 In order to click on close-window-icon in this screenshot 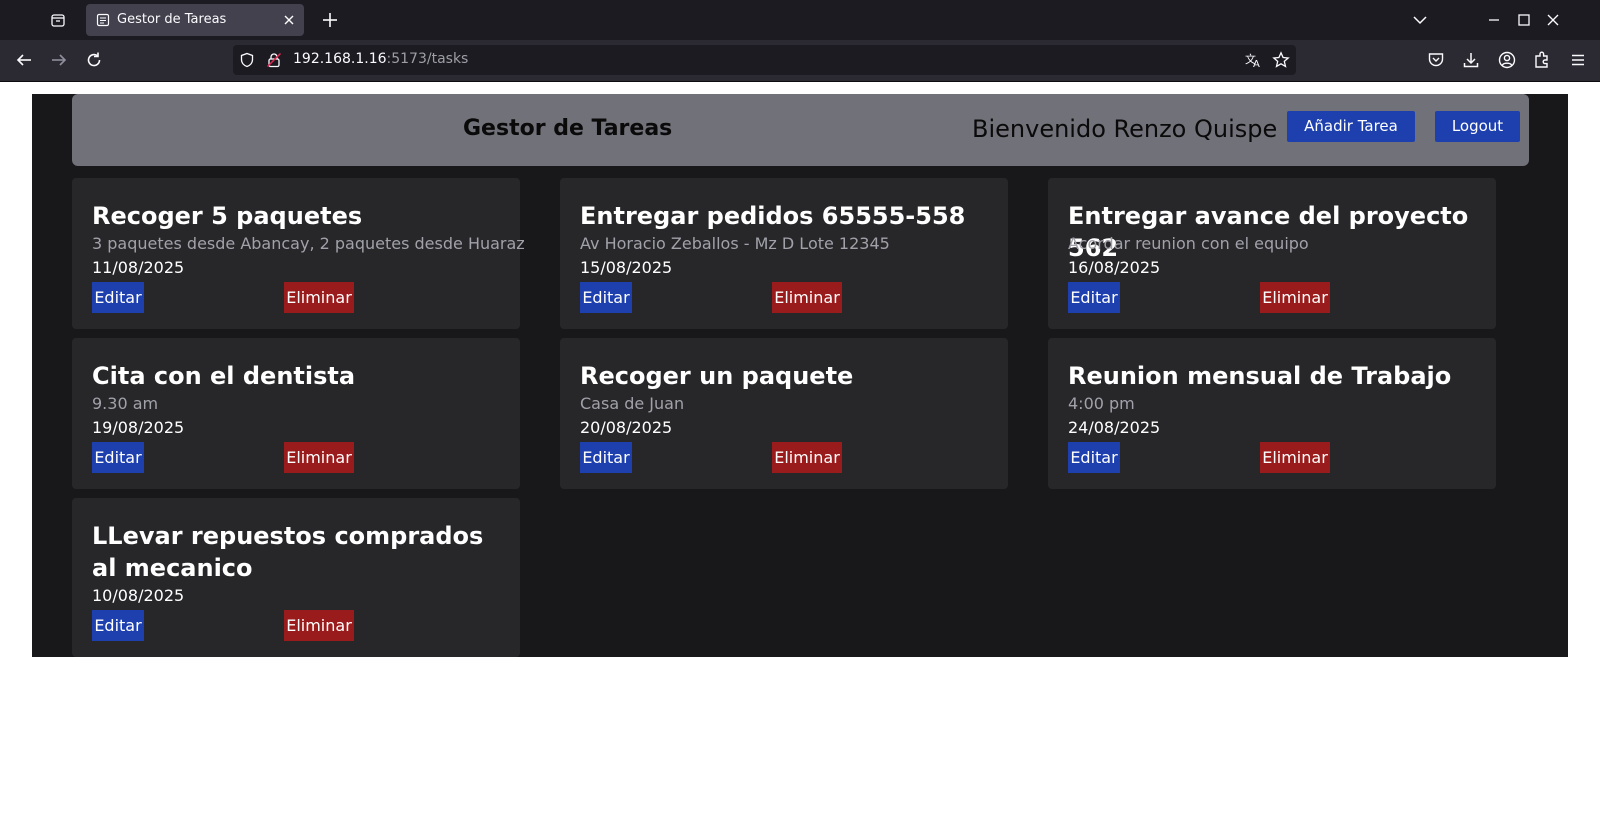, I will do `click(1553, 20)`.